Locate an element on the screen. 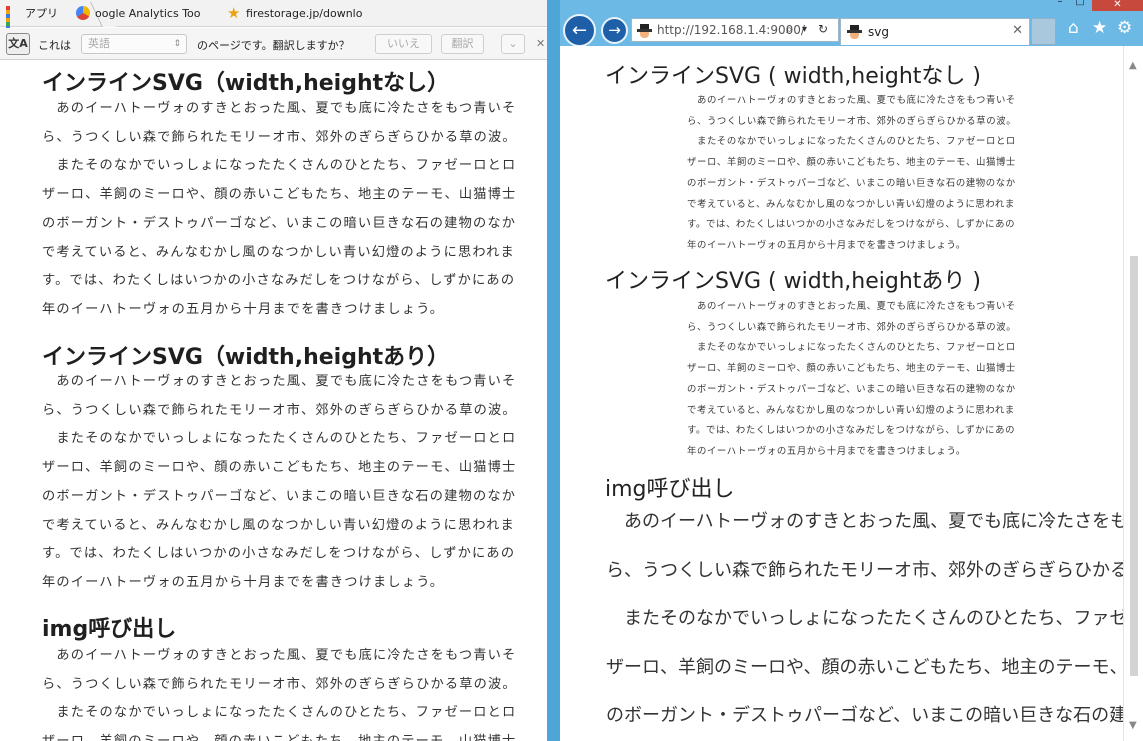 Image resolution: width=1143 pixels, height=741 pixels. language-select: 英語 ⇕ is located at coordinates (134, 44).